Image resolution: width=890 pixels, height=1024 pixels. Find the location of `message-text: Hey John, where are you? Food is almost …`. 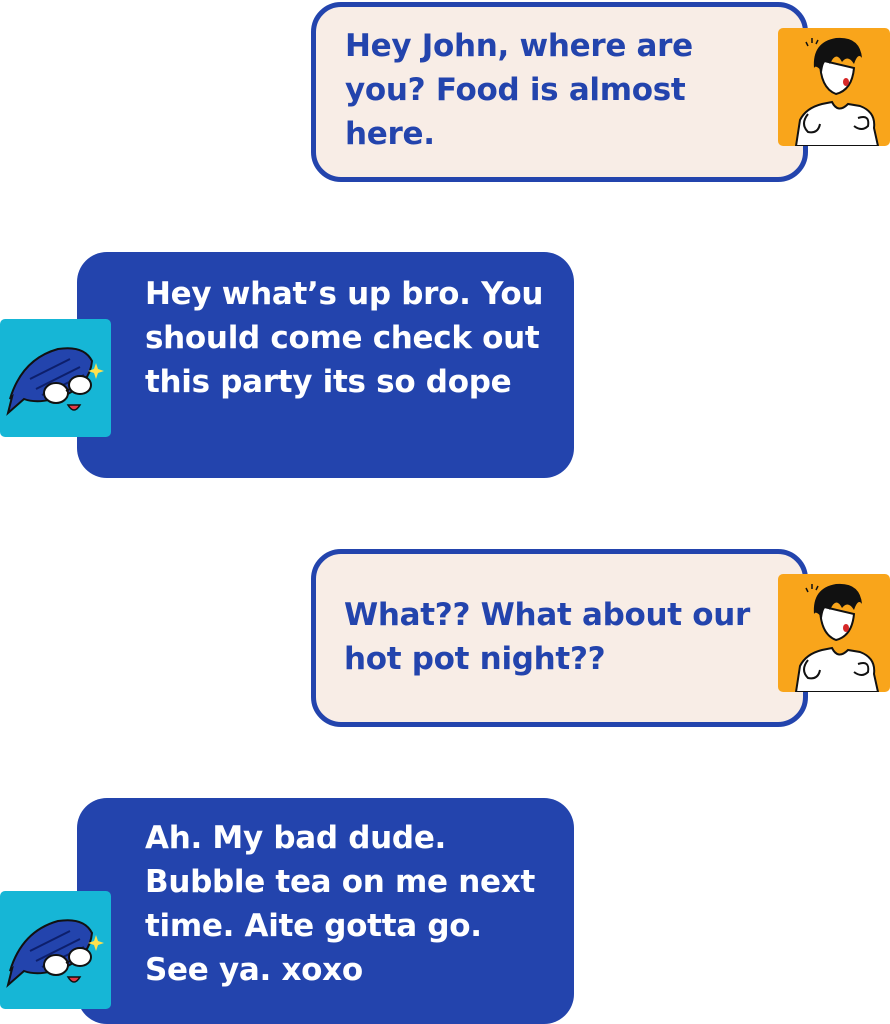

message-text: Hey John, where are you? Food is almost … is located at coordinates (519, 90).